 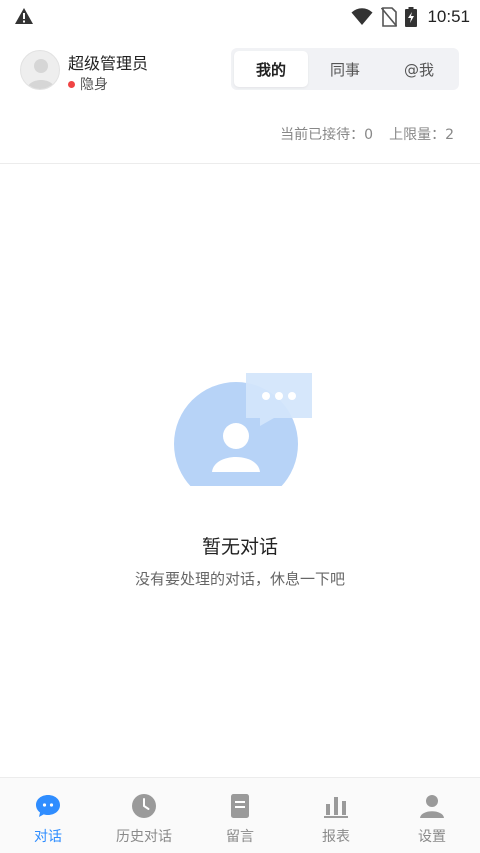 What do you see at coordinates (240, 837) in the screenshot?
I see `tab-label: 留言` at bounding box center [240, 837].